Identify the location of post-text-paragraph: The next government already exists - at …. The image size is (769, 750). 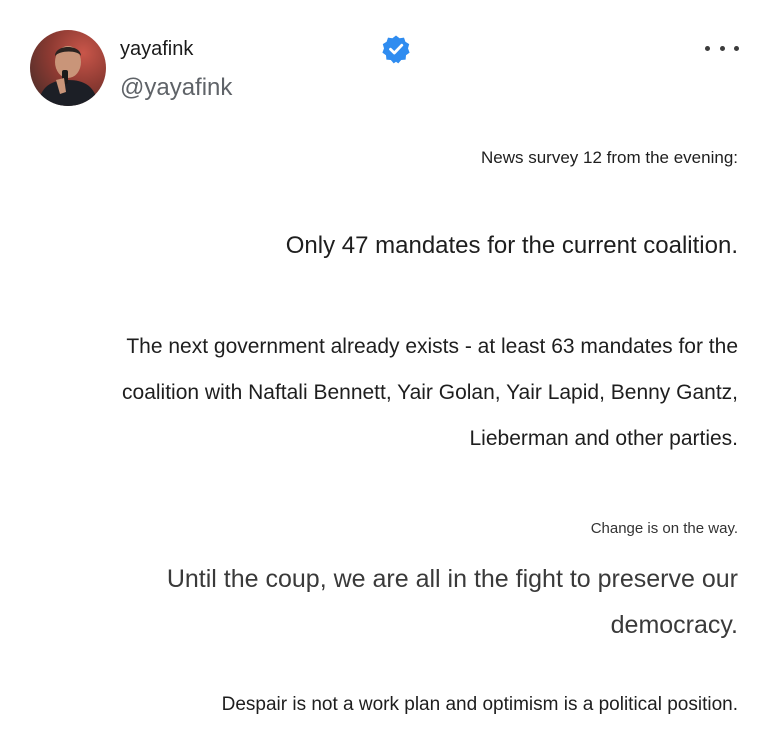
(430, 392).